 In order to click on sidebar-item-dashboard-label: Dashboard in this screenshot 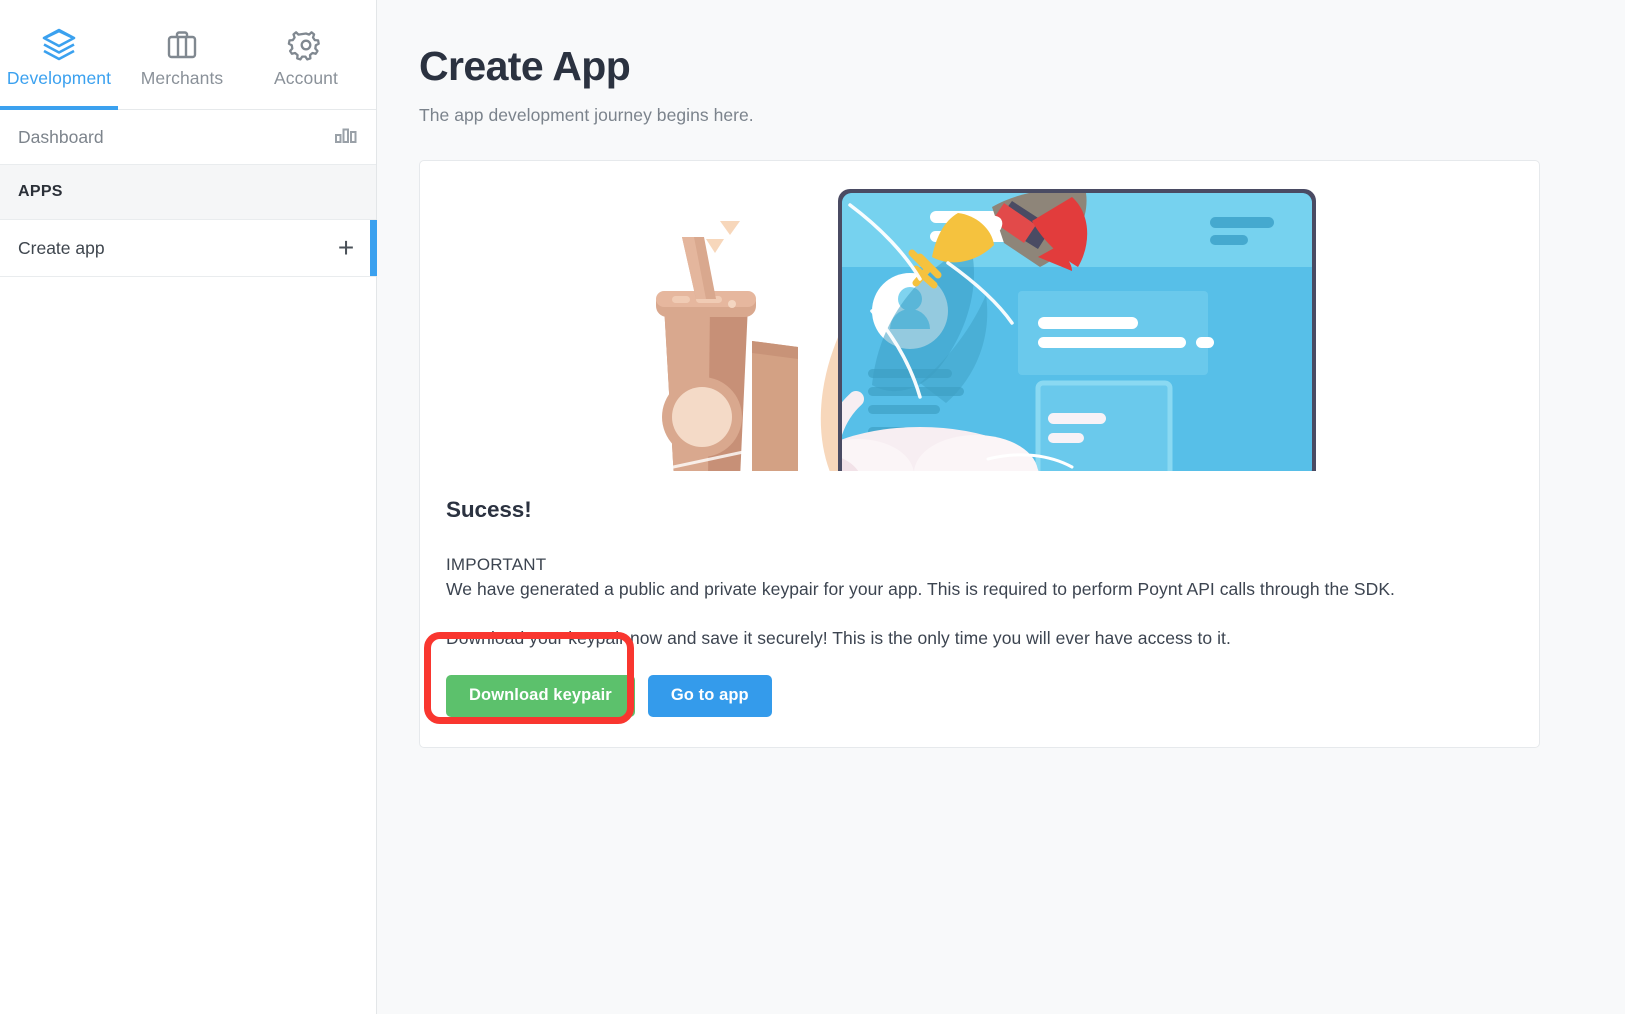, I will do `click(61, 136)`.